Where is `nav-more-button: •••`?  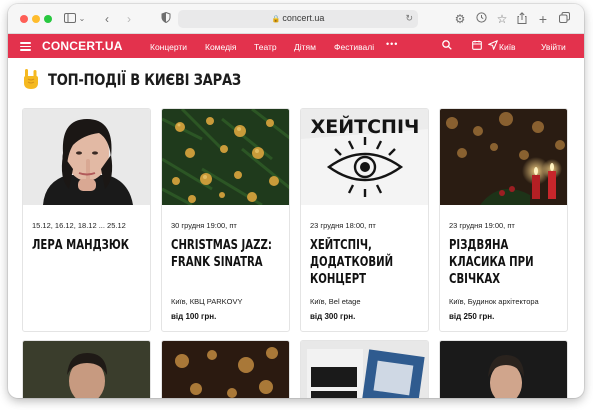
nav-more-button: ••• is located at coordinates (392, 44).